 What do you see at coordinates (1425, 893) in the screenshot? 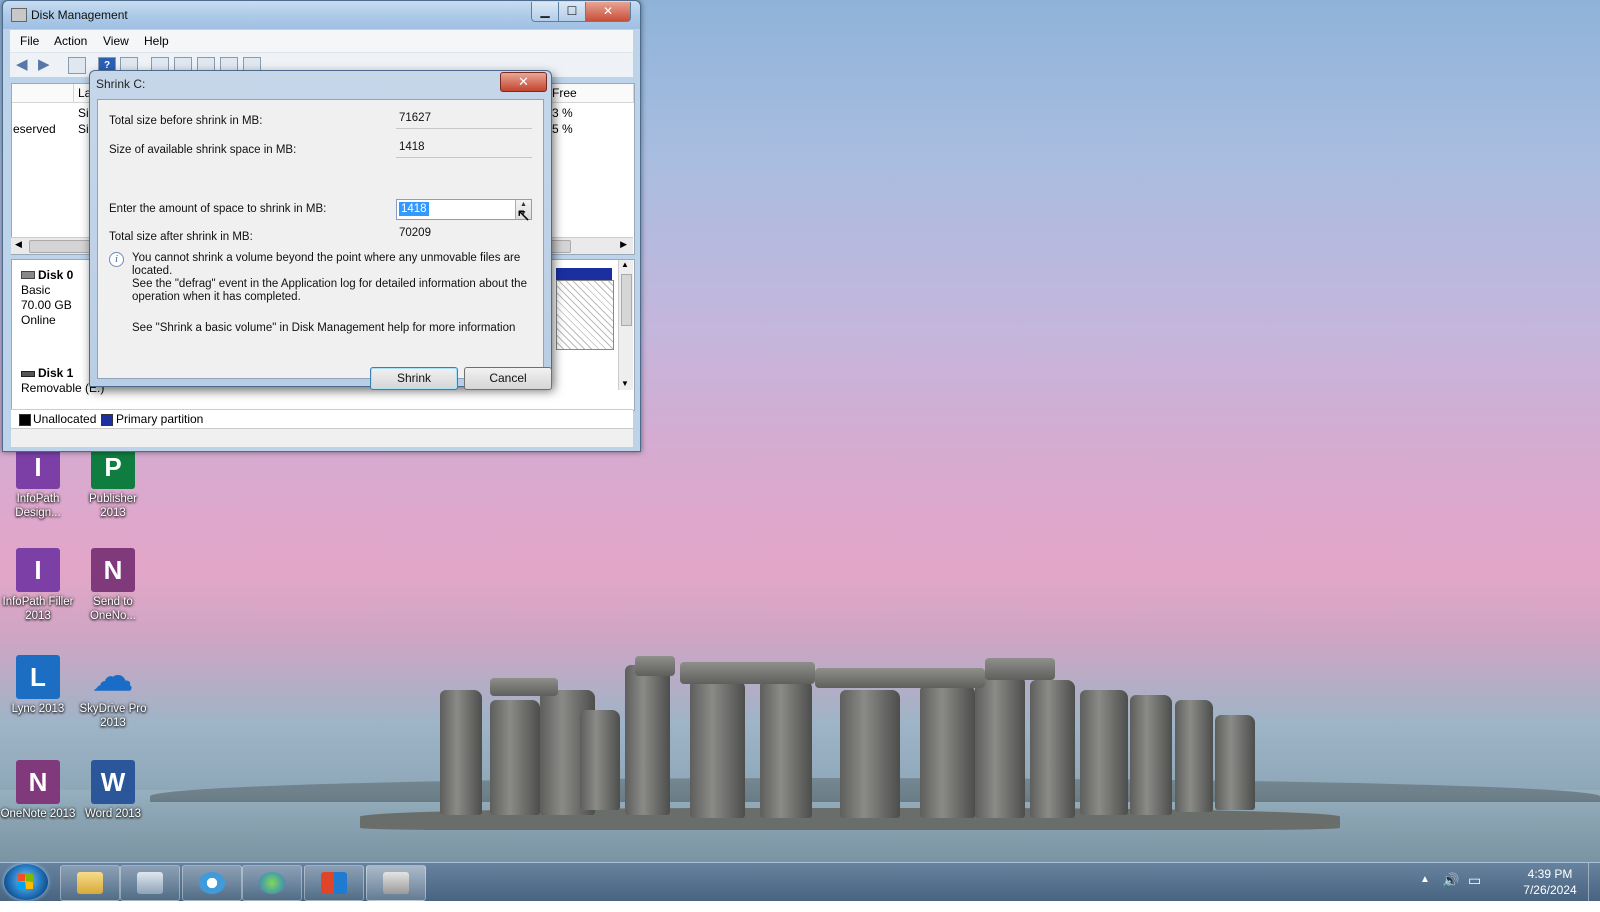
I see `show-hidden-icons-icon: ▲` at bounding box center [1425, 893].